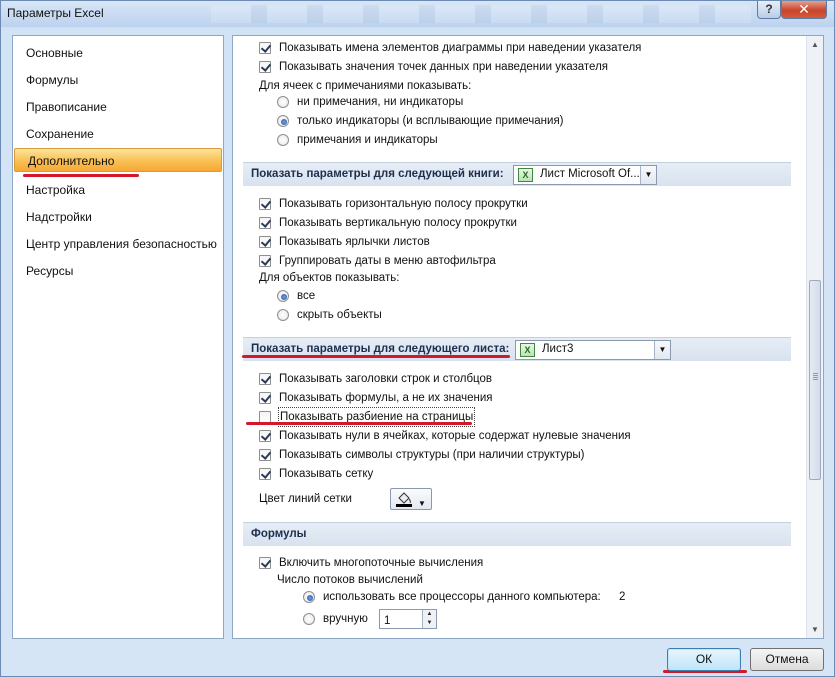 The width and height of the screenshot is (835, 677). I want to click on sidebar-item-trust-center: Центр управления безопасностью, so click(118, 244).